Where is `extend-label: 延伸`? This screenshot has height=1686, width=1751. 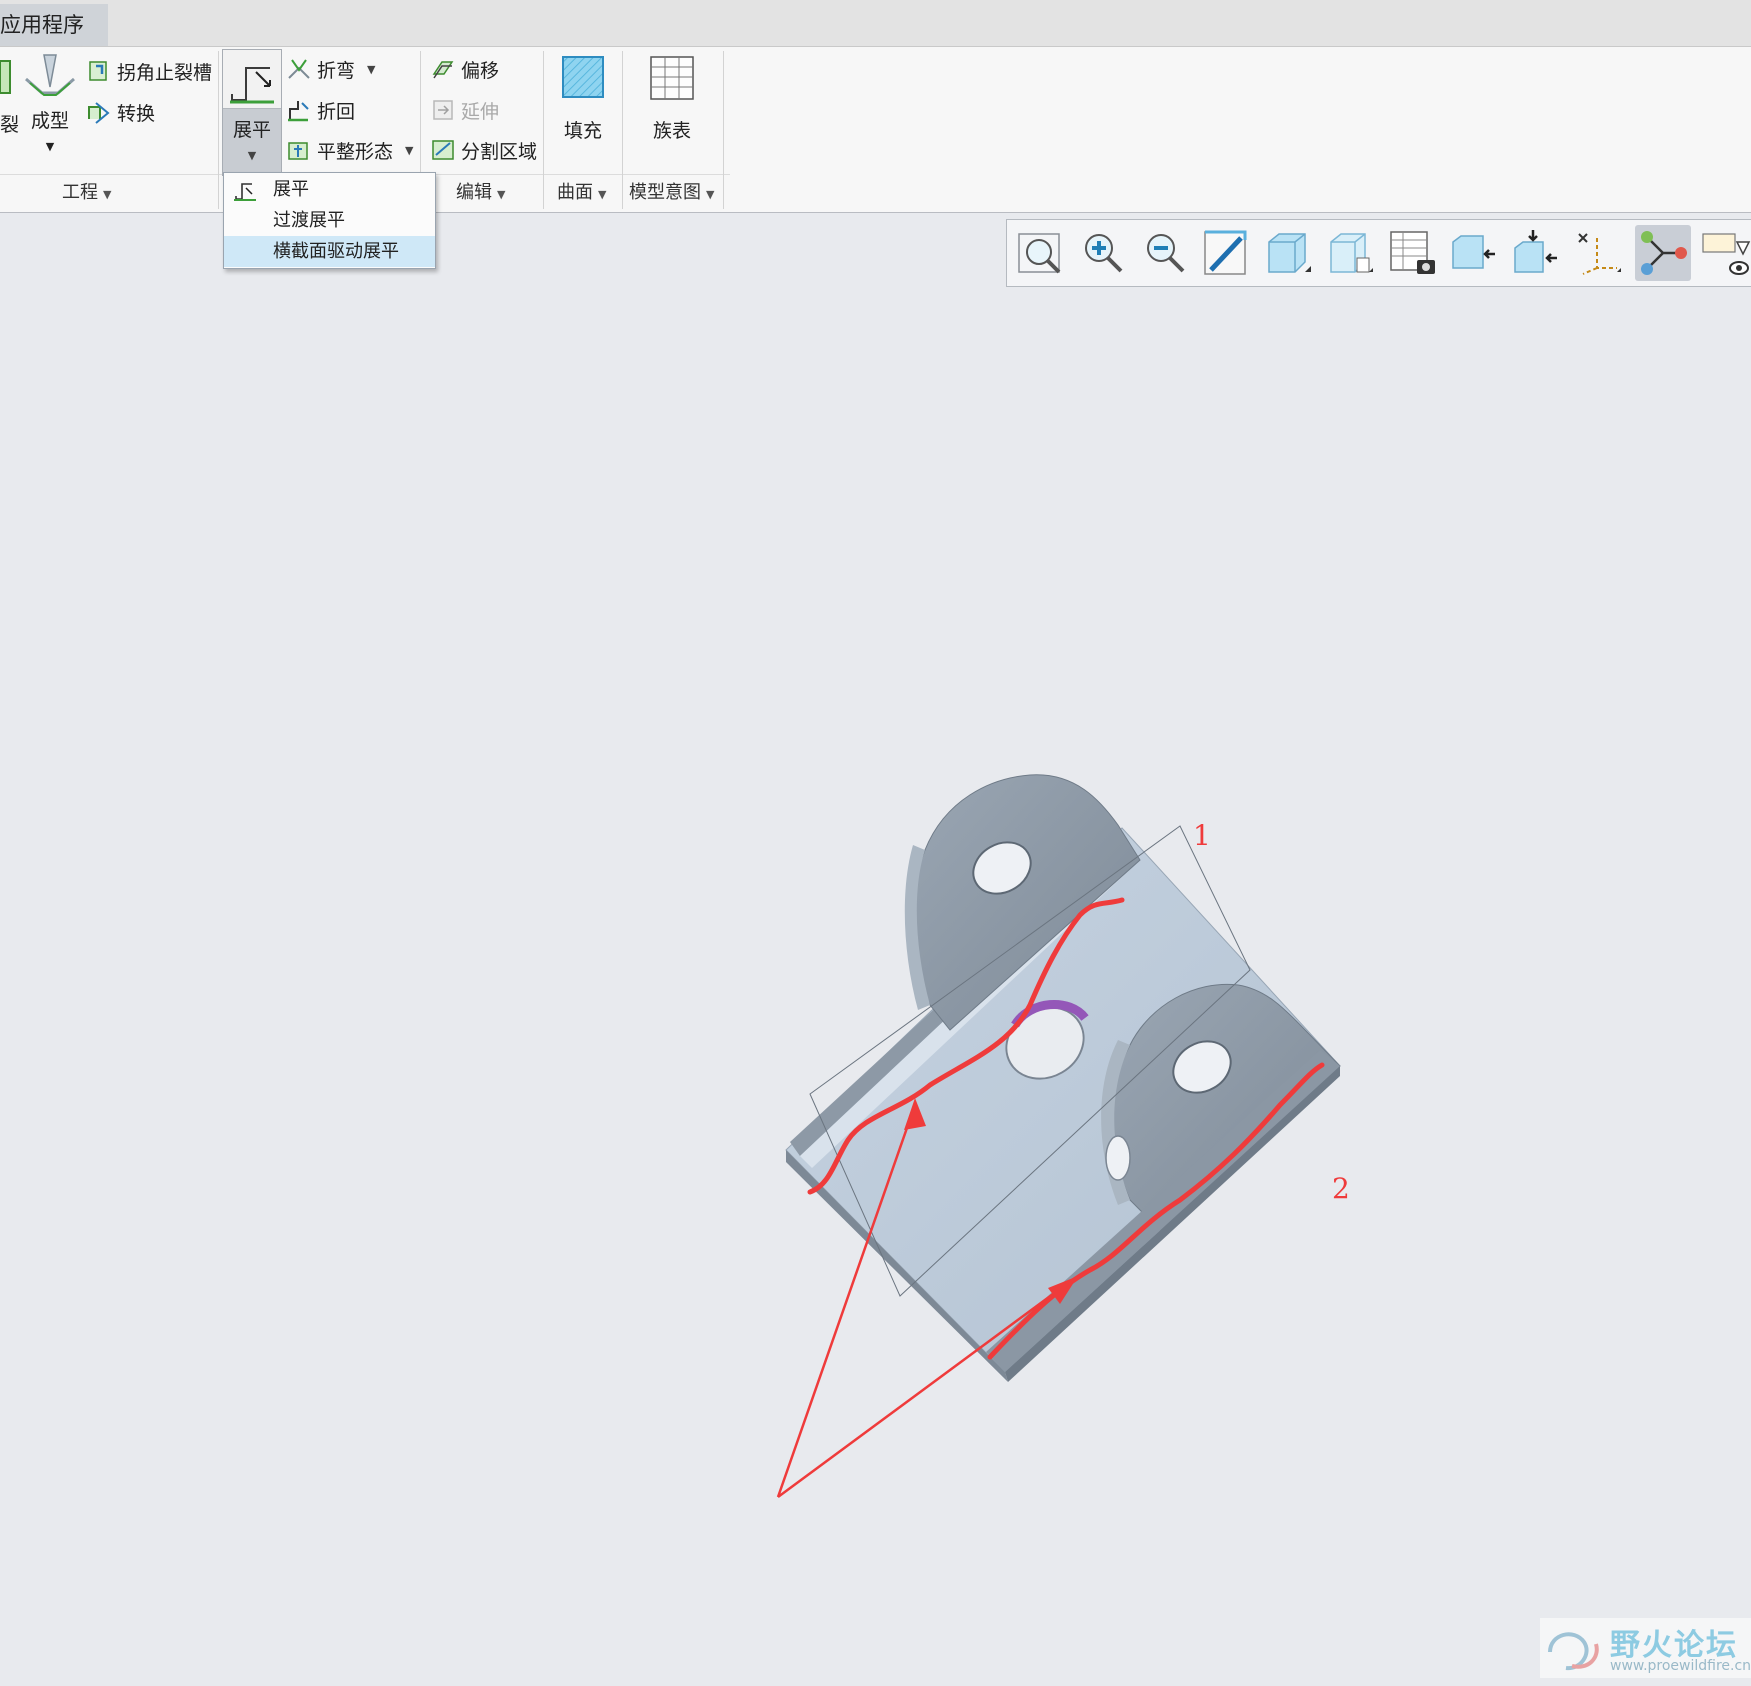
extend-label: 延伸 is located at coordinates (480, 111).